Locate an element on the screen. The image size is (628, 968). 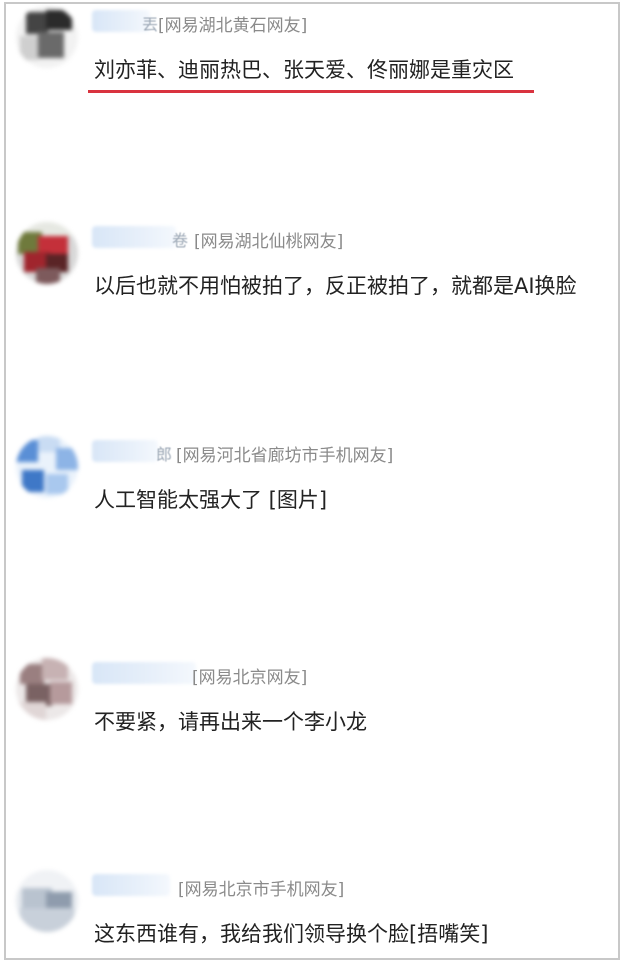
username-tail: 丟 is located at coordinates (150, 24).